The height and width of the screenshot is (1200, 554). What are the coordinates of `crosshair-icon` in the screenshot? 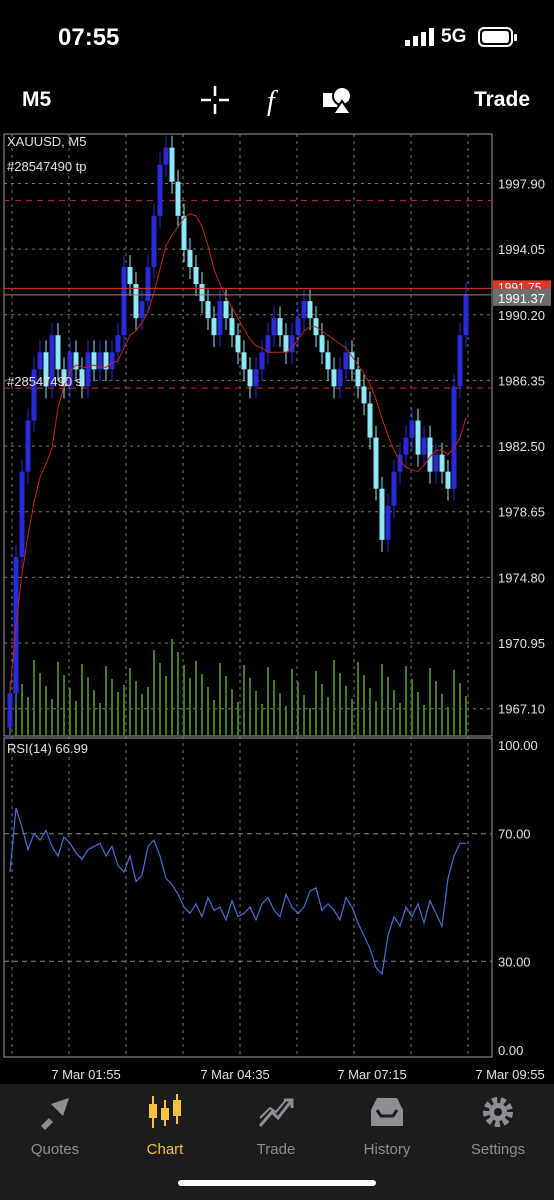 It's located at (215, 100).